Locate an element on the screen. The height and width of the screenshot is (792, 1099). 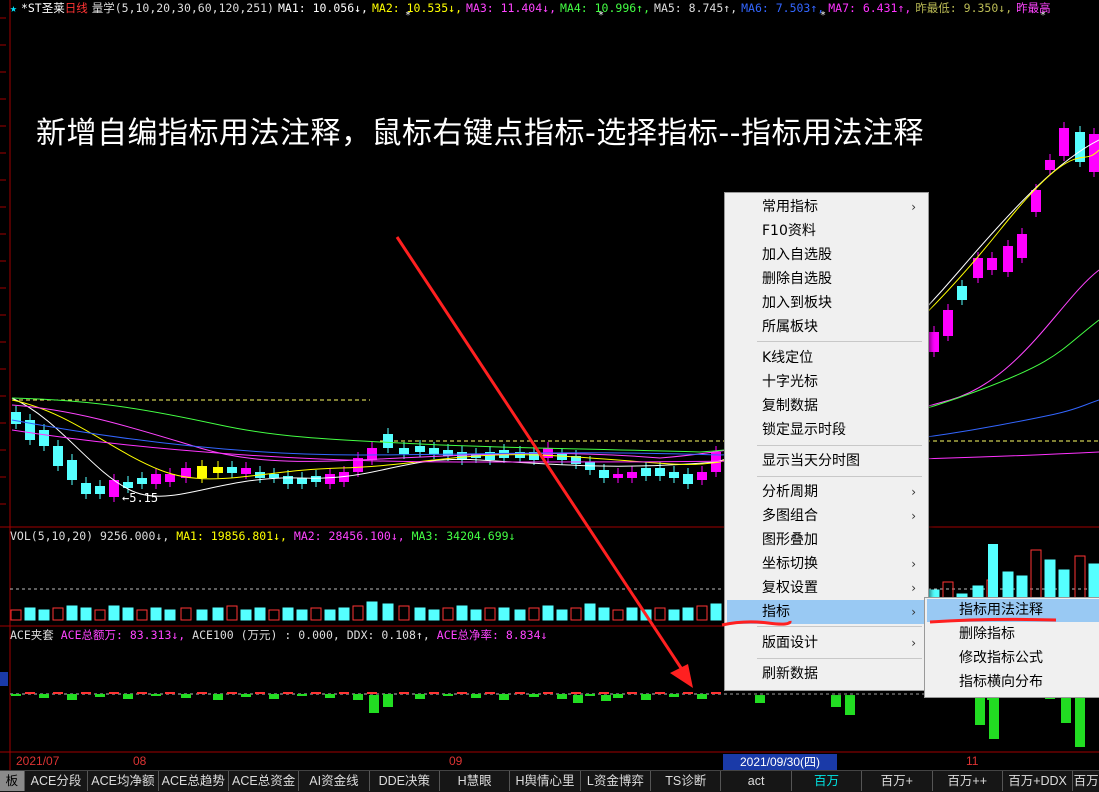
stock-name: *ST圣莱 is located at coordinates (43, 8).